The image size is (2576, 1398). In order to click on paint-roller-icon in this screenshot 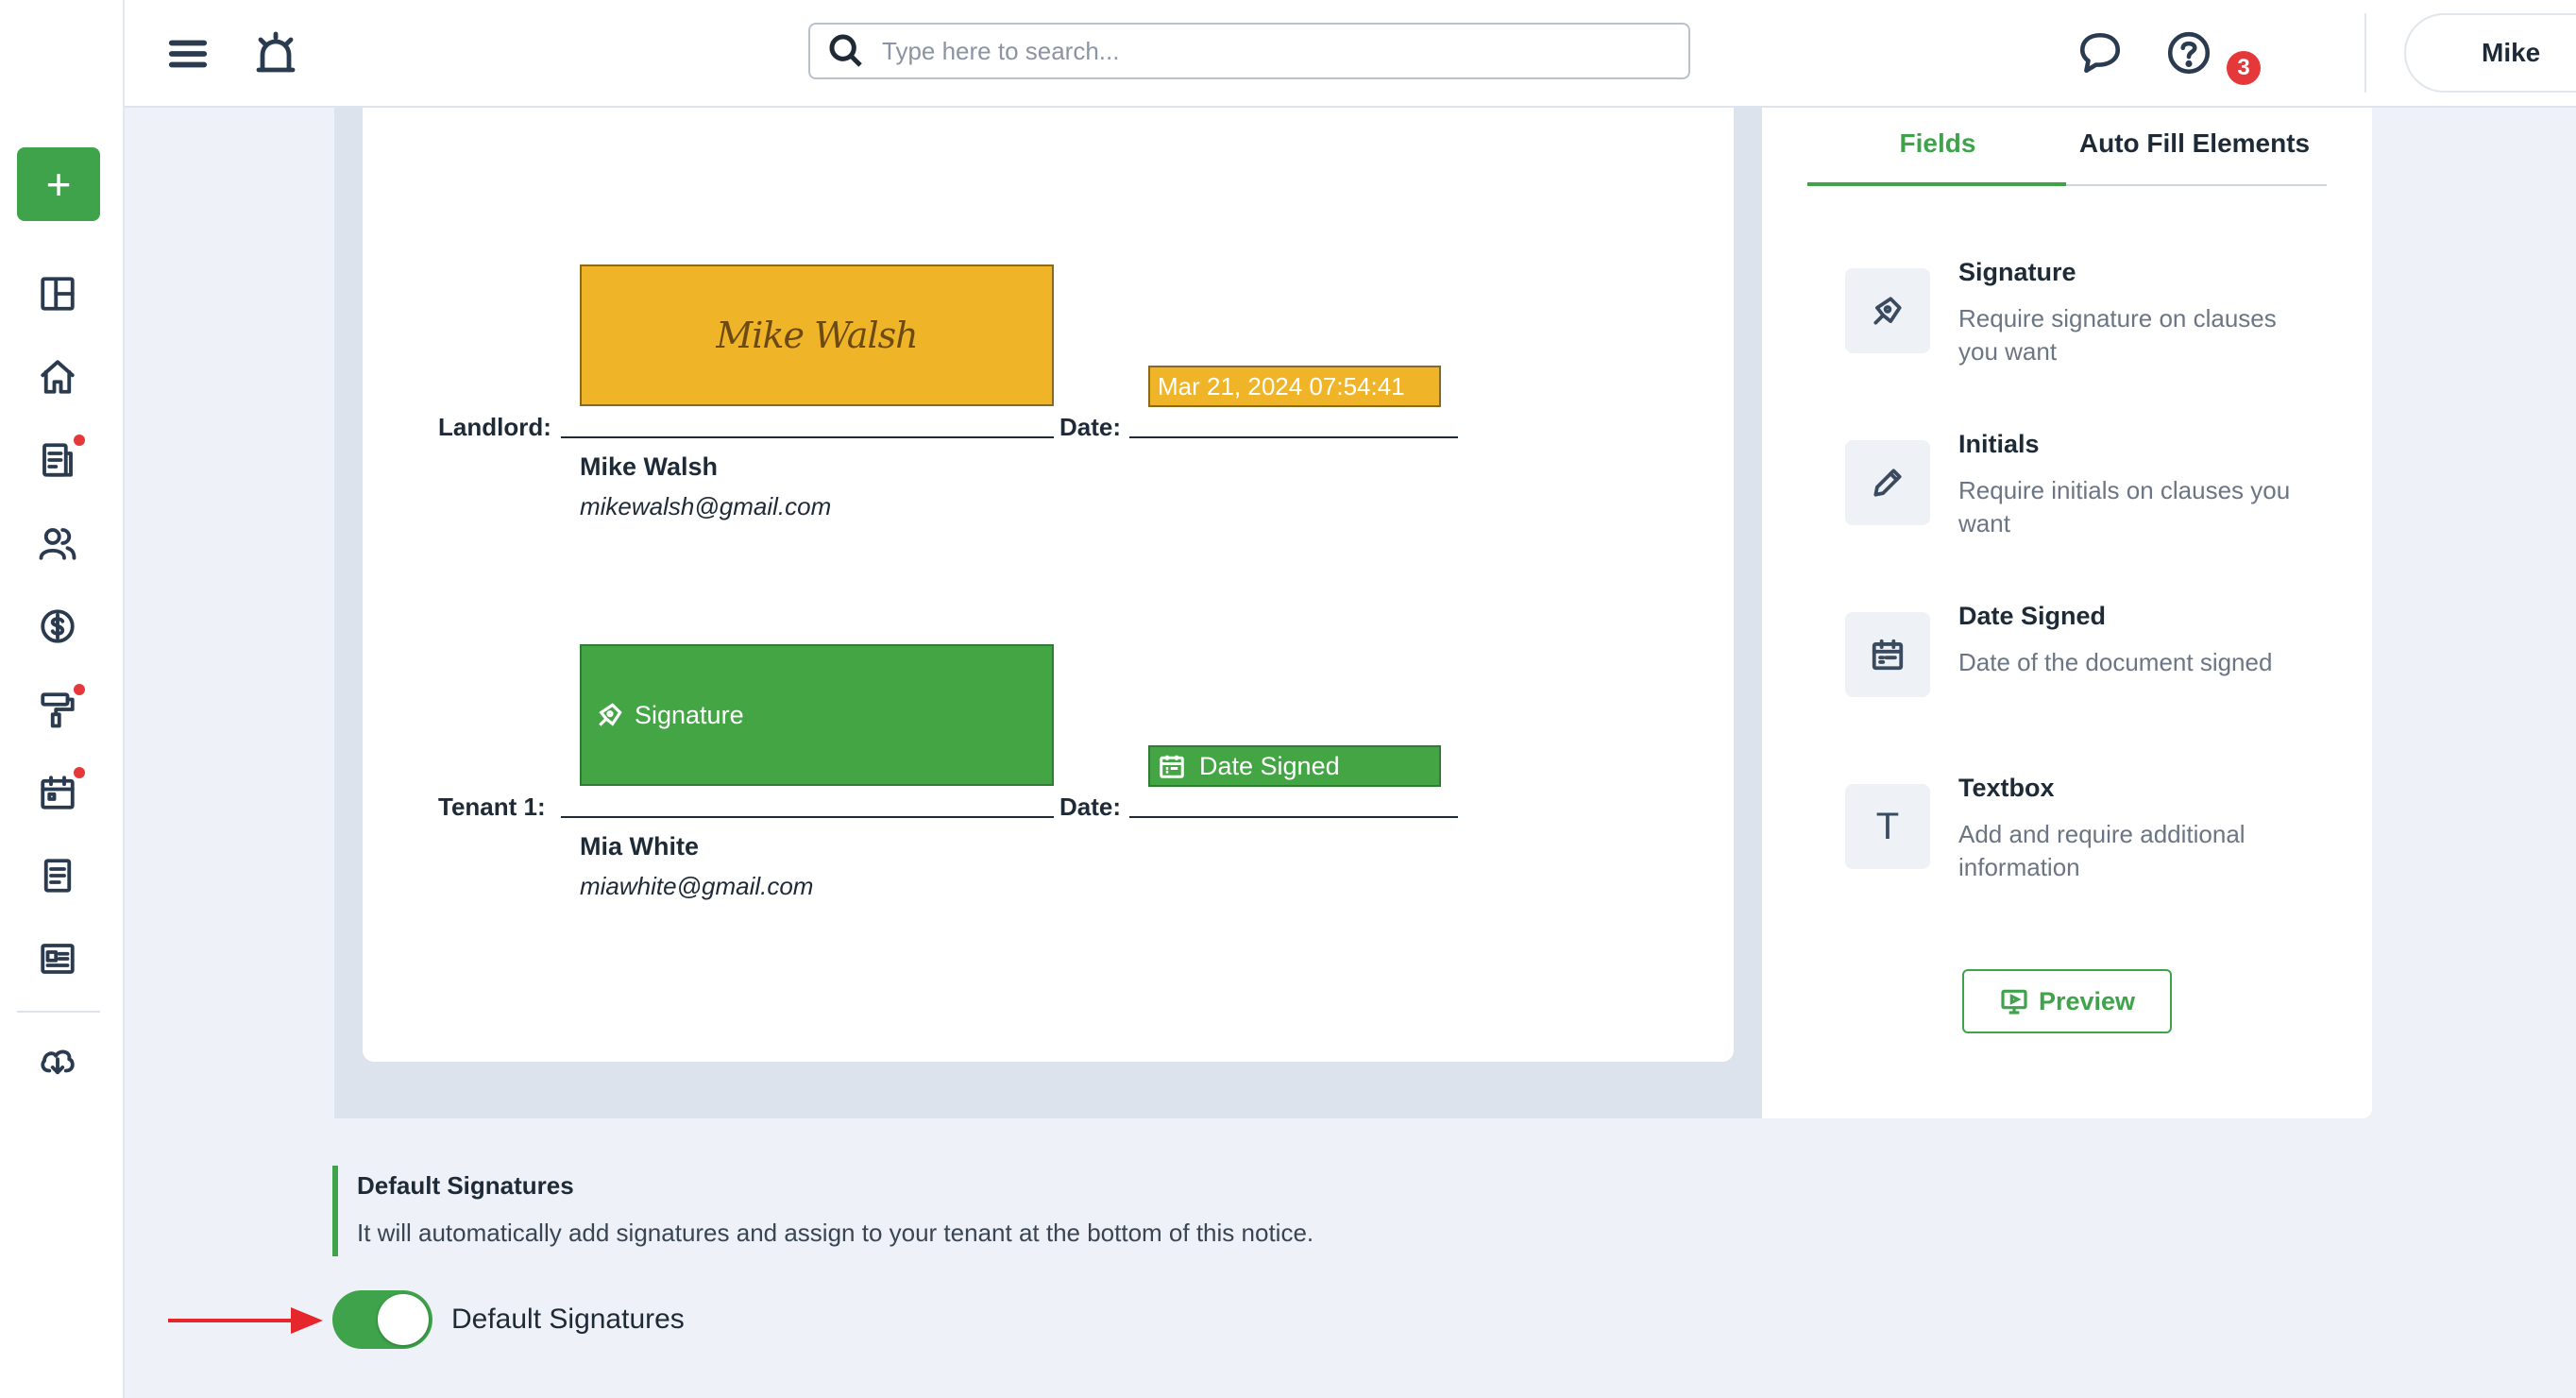, I will do `click(57, 709)`.